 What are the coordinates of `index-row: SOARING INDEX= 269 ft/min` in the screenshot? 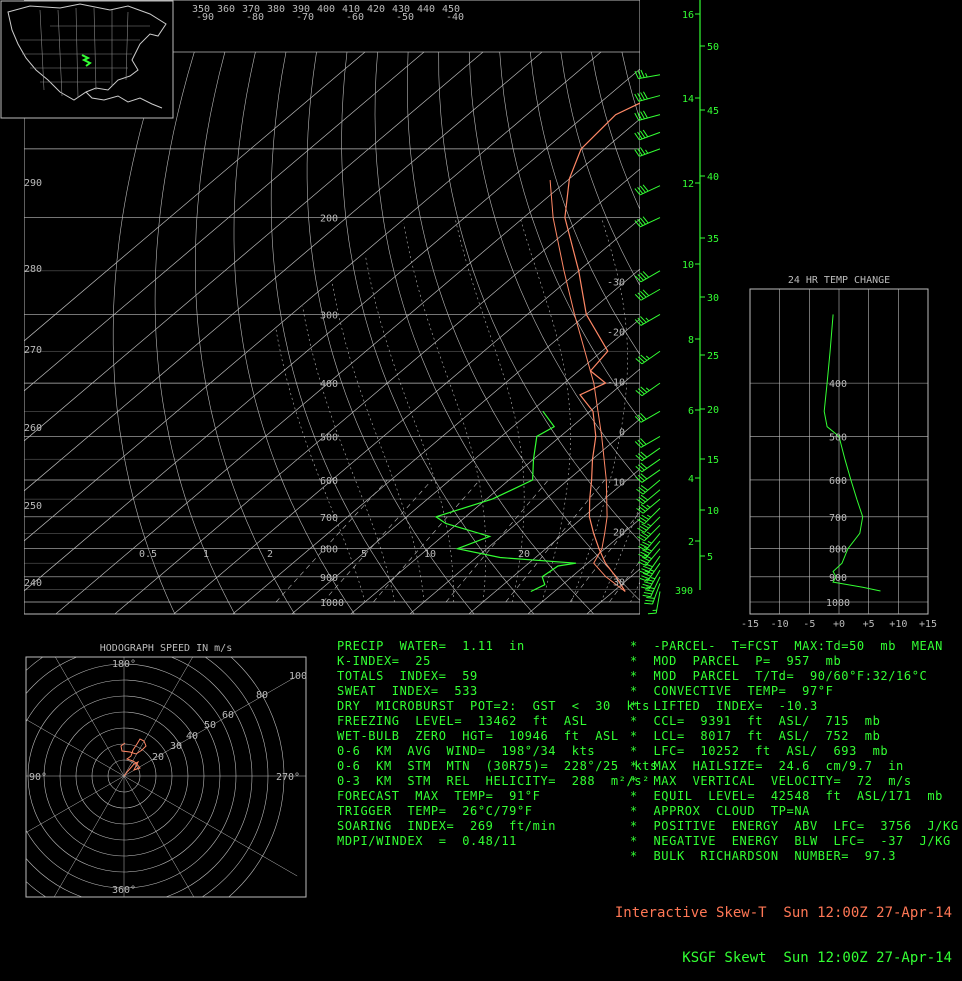 It's located at (497, 826).